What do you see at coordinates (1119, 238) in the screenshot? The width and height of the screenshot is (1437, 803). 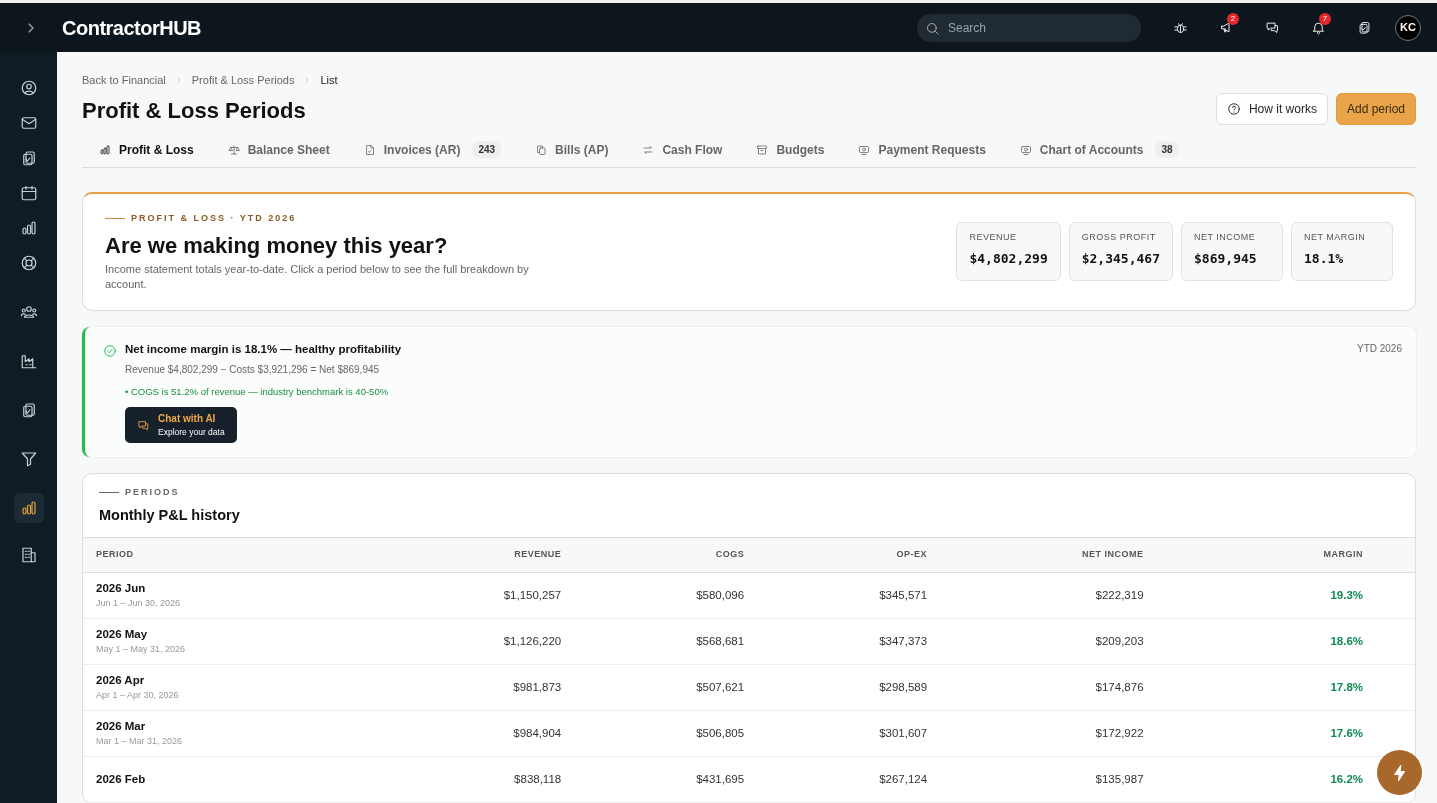 I see `stat-label: GROSS PROFIT` at bounding box center [1119, 238].